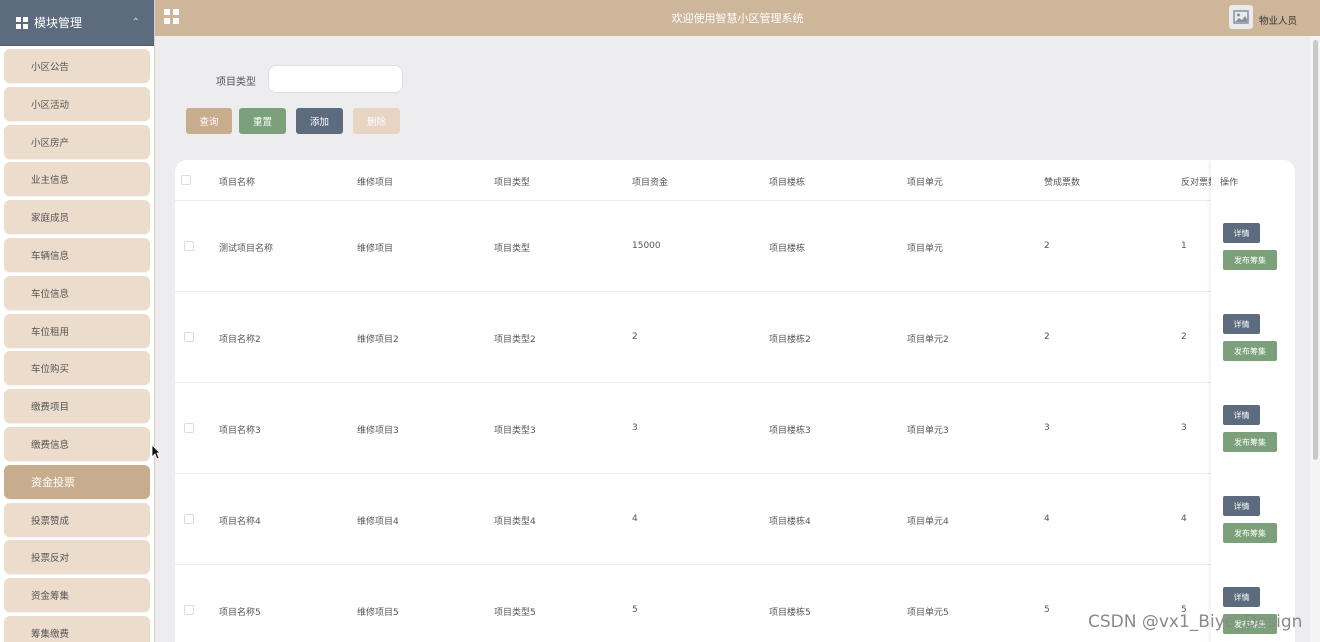 The image size is (1320, 642). I want to click on sidebar-item: 投票反对, so click(77, 557).